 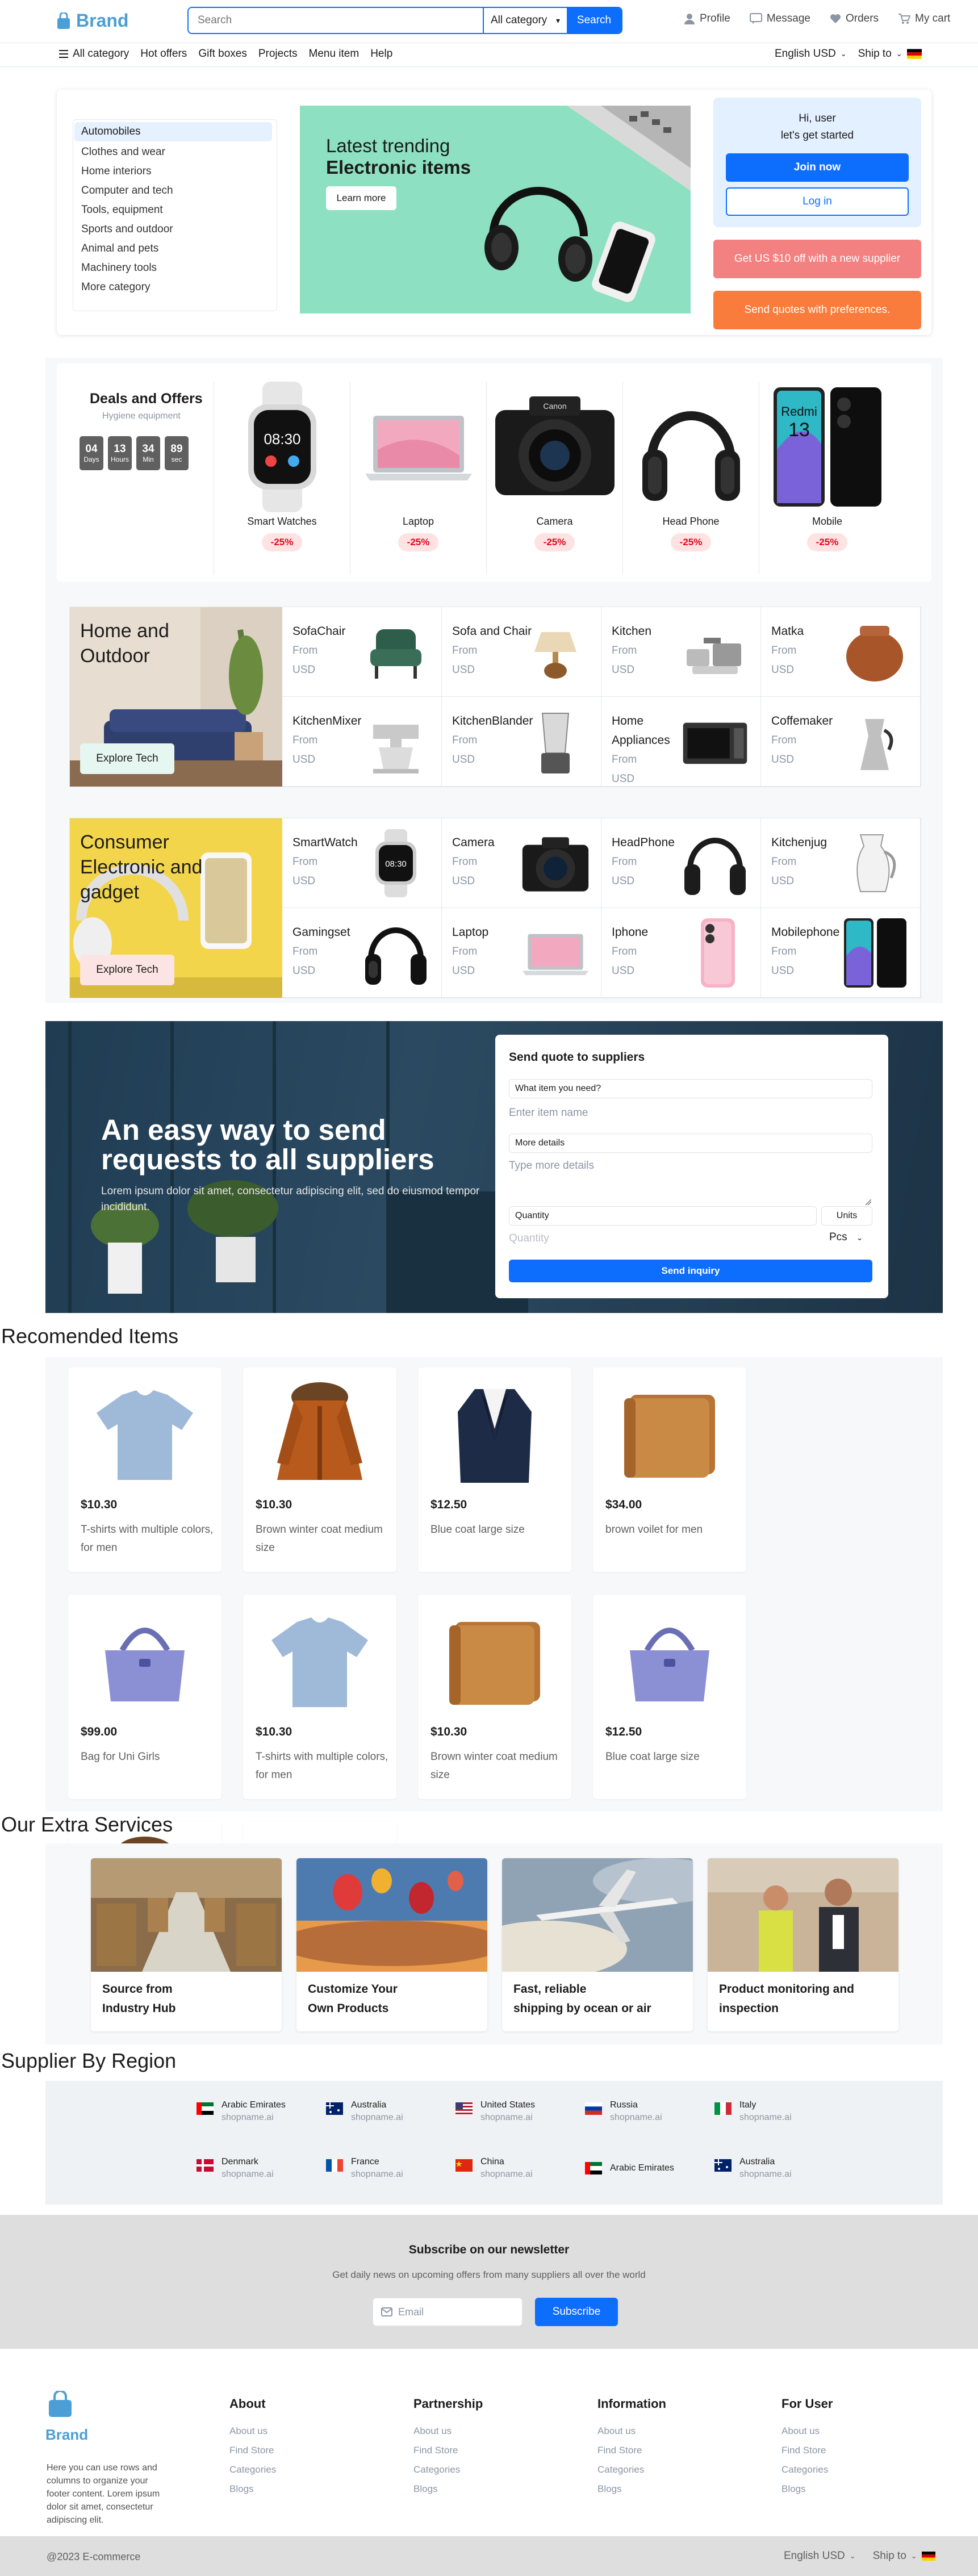 I want to click on promo-new-supplier: Get US $10 off with a new supplier, so click(x=817, y=259).